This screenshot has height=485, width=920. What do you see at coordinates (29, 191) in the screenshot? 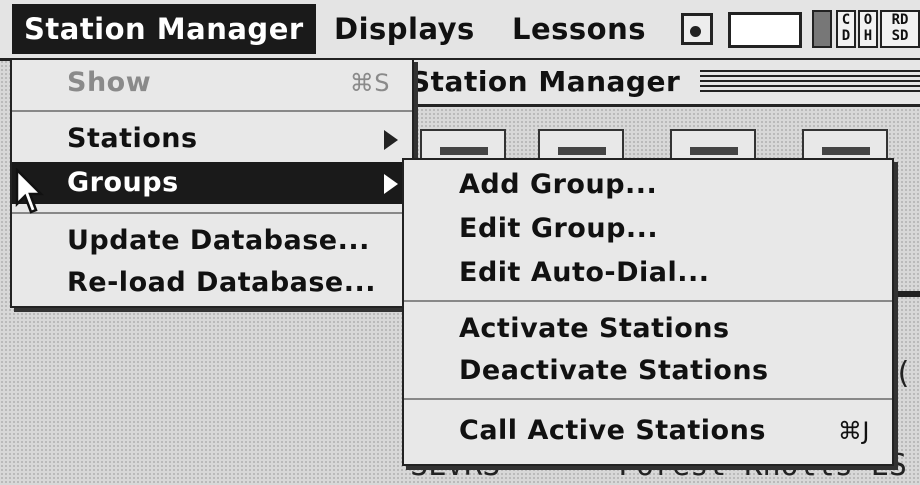
I see `arrow-cursor-icon` at bounding box center [29, 191].